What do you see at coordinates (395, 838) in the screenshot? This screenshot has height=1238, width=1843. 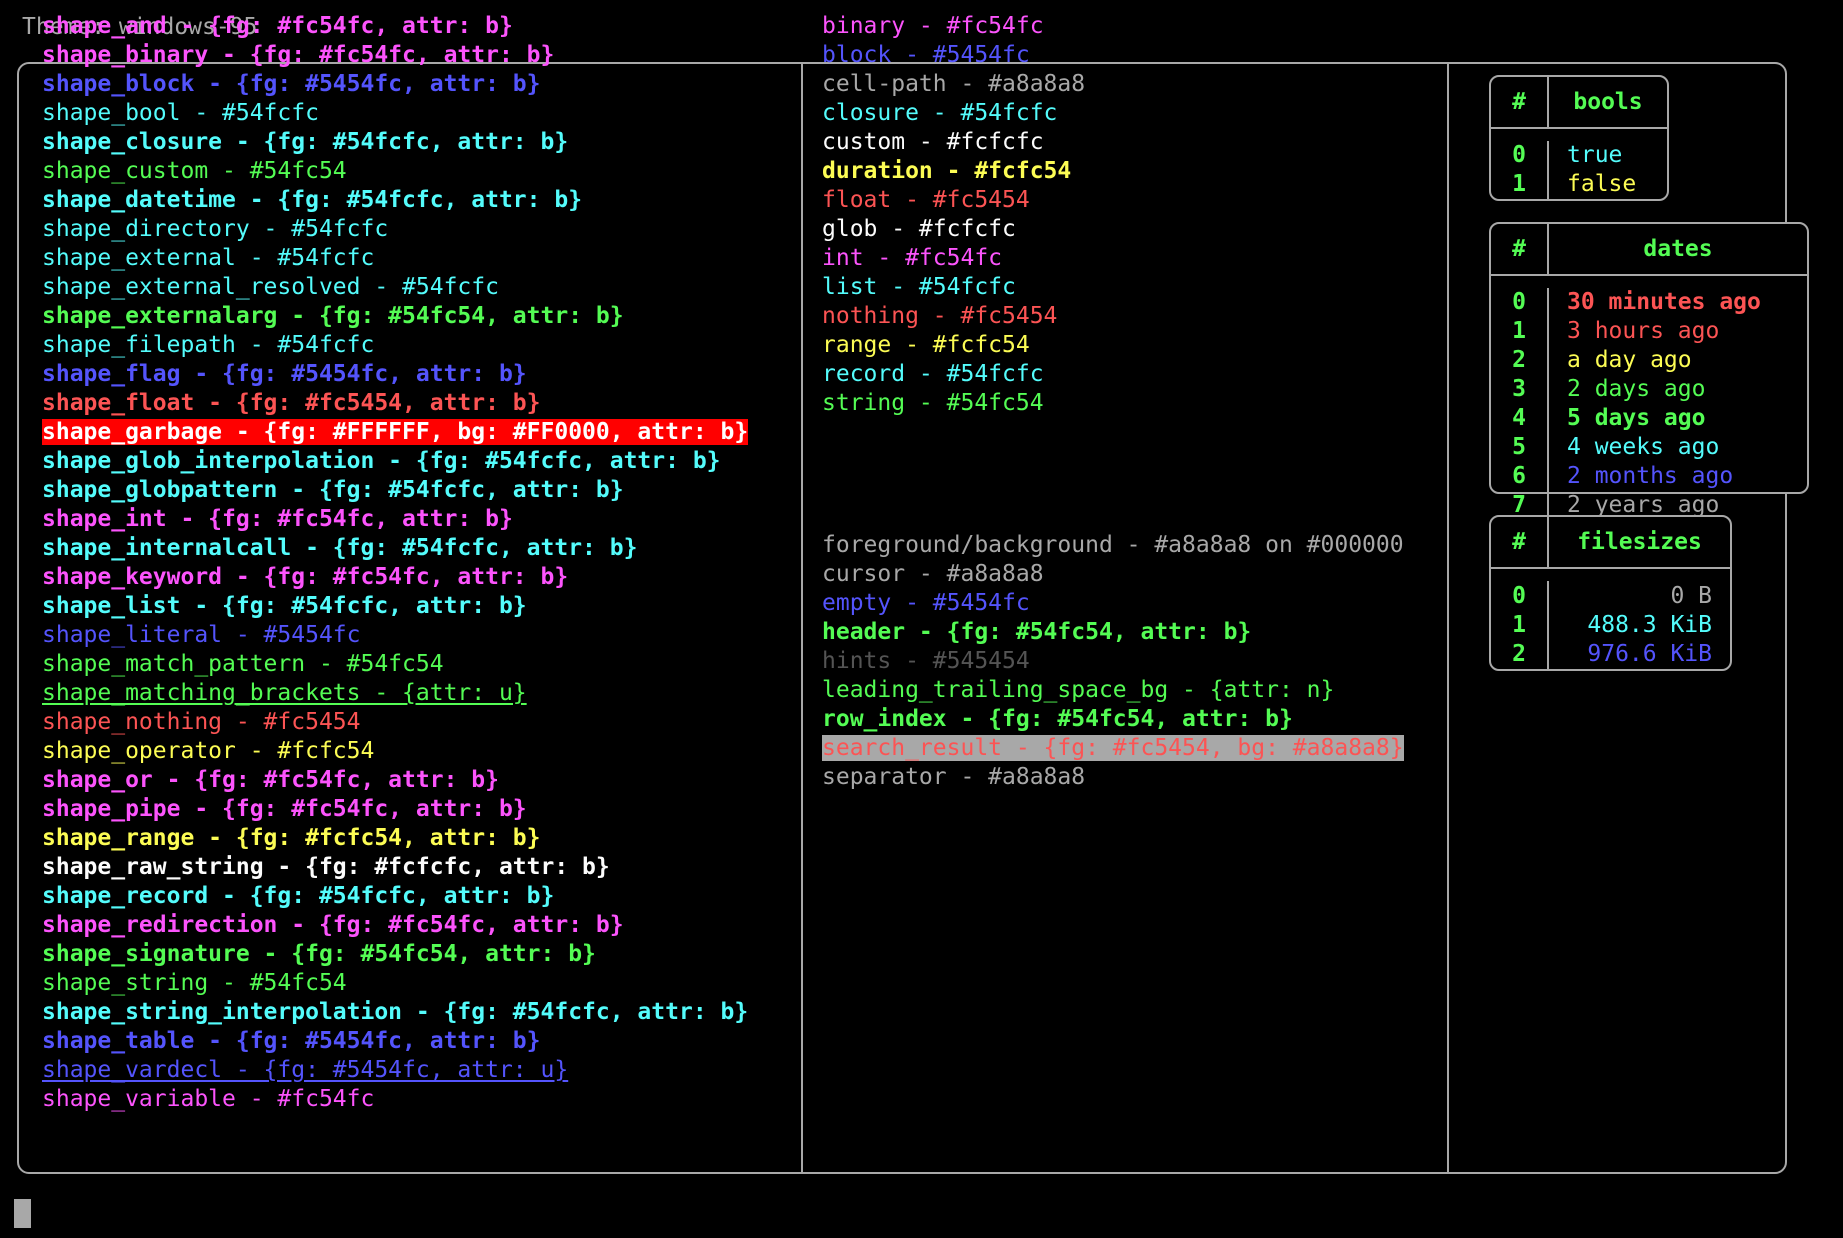 I see `shape-color-entry: shape_range - {fg: #fcfc54, attr: b}` at bounding box center [395, 838].